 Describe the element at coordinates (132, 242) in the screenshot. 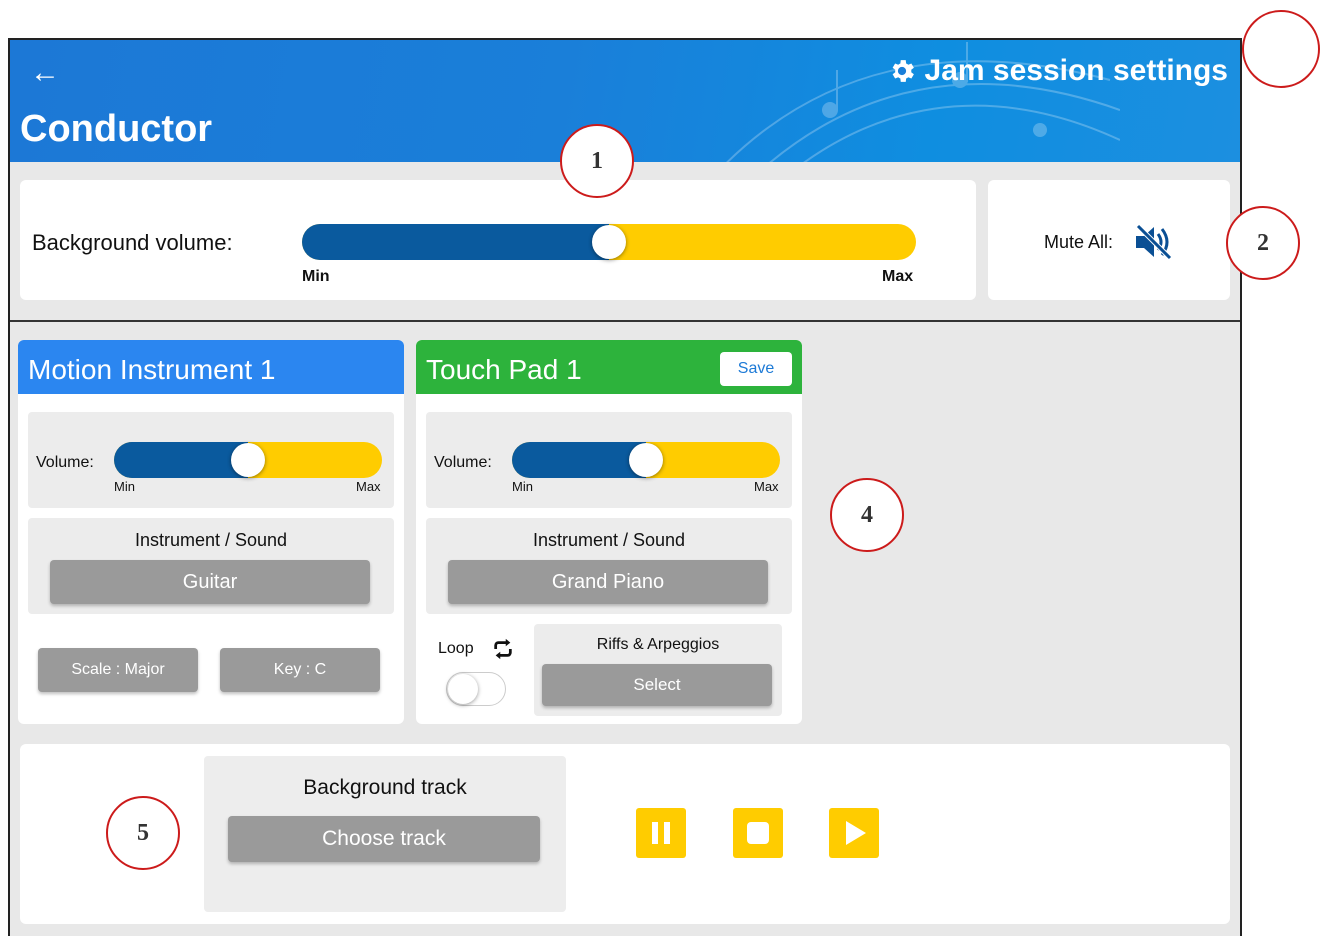

I see `background-volume-label: Background volume:` at that location.